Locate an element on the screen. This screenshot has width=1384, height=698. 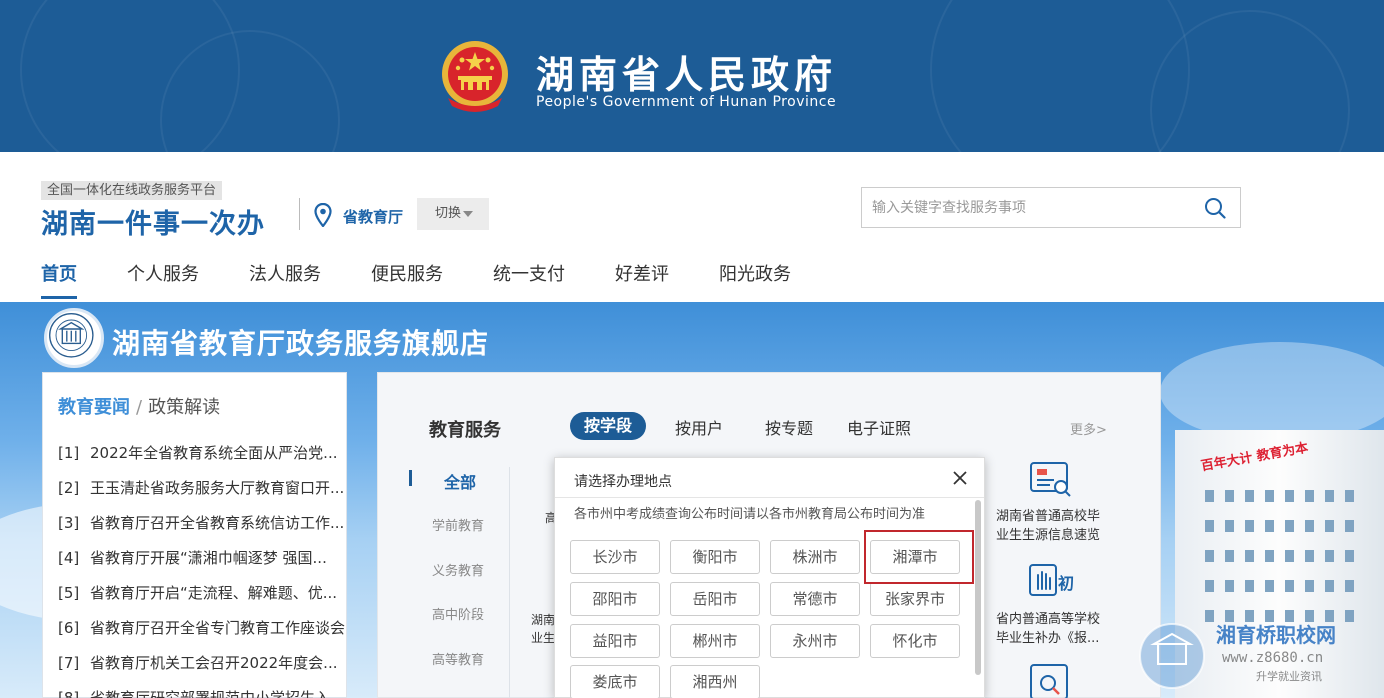
watermark-brand: 湘育桥职校网 is located at coordinates (1276, 635).